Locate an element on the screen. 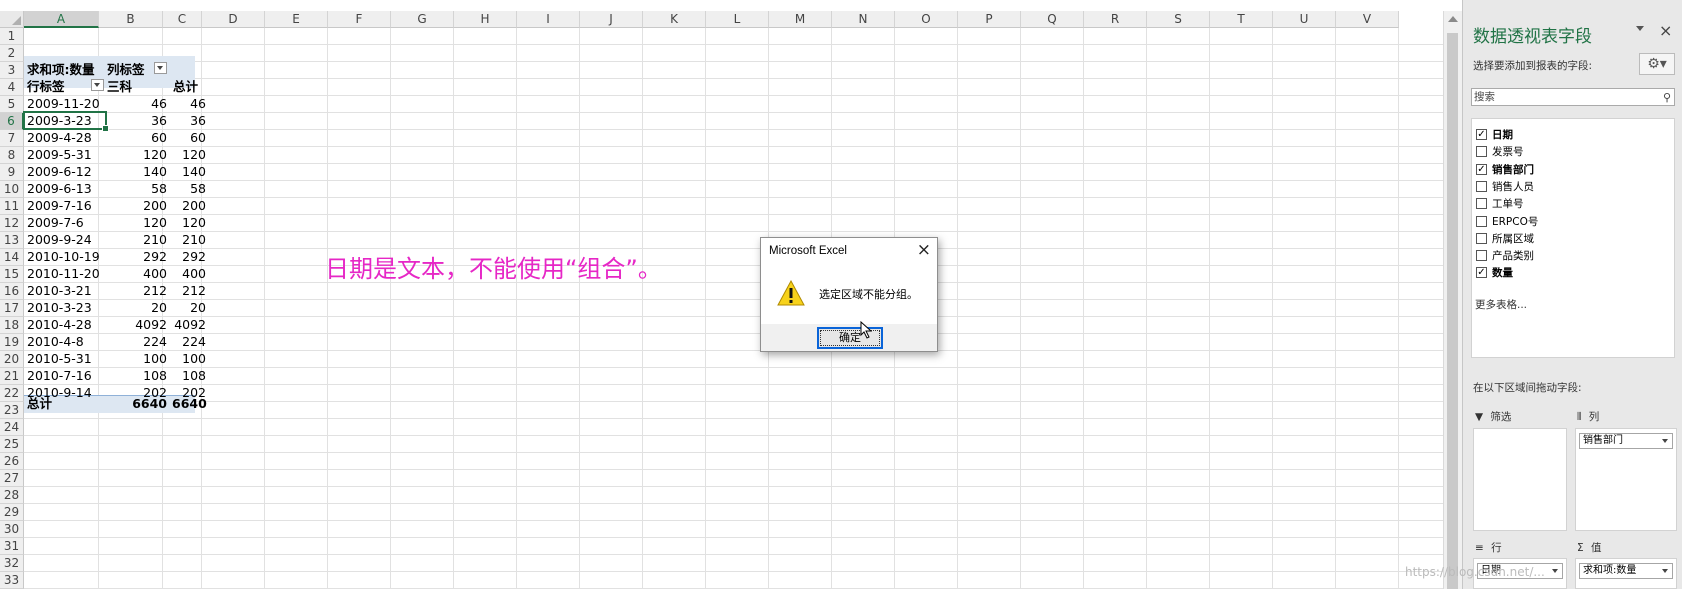 Image resolution: width=1682 pixels, height=589 pixels. pivot-row-total: 60 is located at coordinates (189, 137).